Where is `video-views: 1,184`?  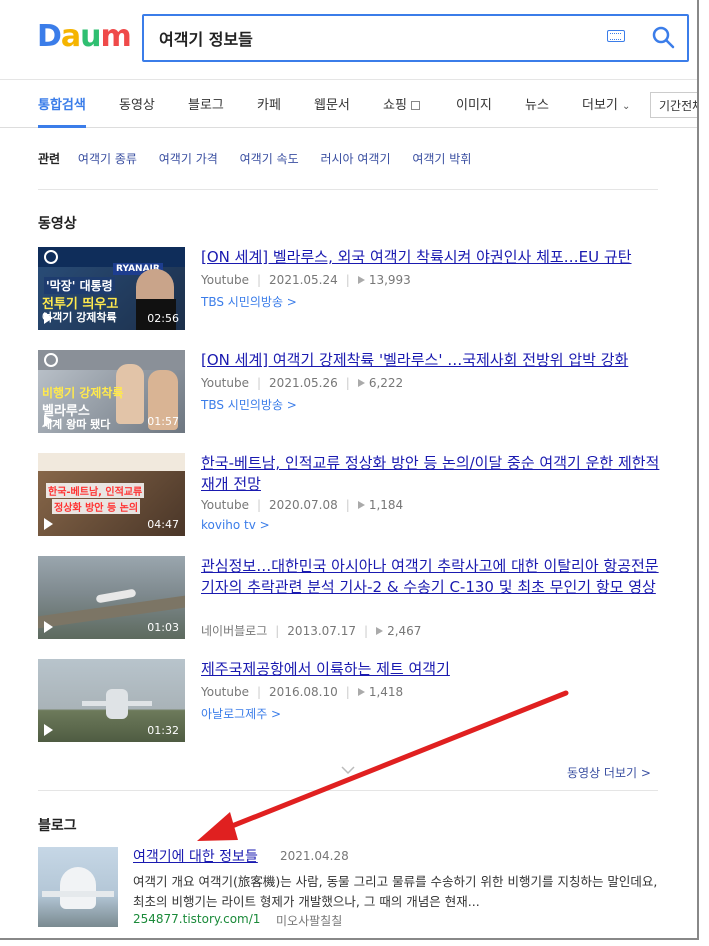 video-views: 1,184 is located at coordinates (386, 505).